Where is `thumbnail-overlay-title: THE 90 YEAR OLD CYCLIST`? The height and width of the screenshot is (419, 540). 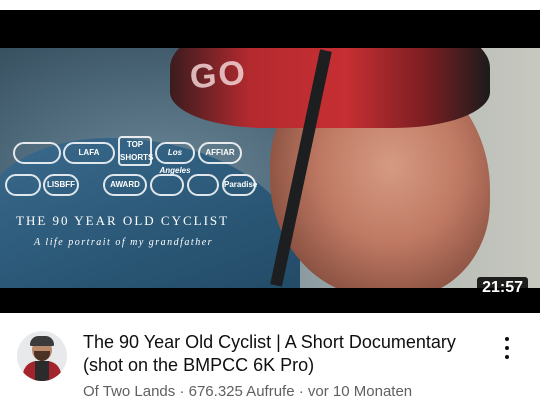
thumbnail-overlay-title: THE 90 YEAR OLD CYCLIST is located at coordinates (123, 220).